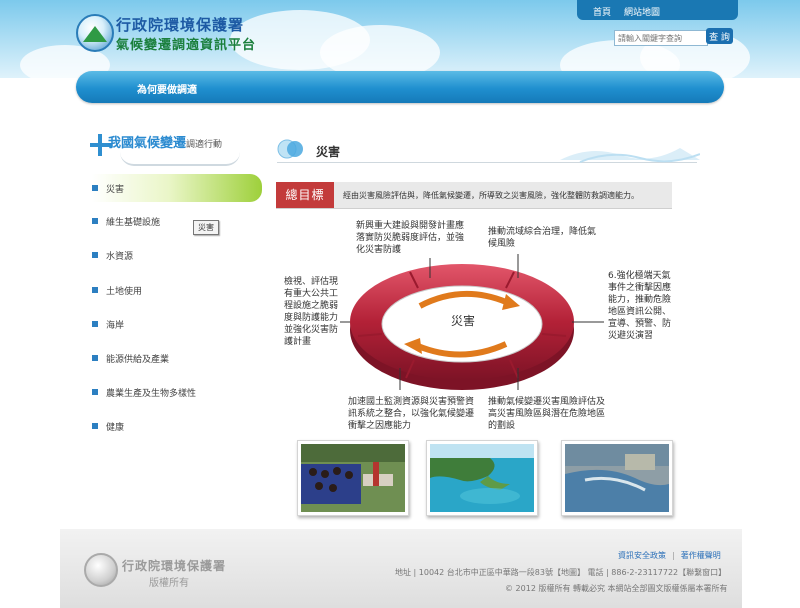 The image size is (800, 608). I want to click on hover-tooltip: 災害, so click(206, 227).